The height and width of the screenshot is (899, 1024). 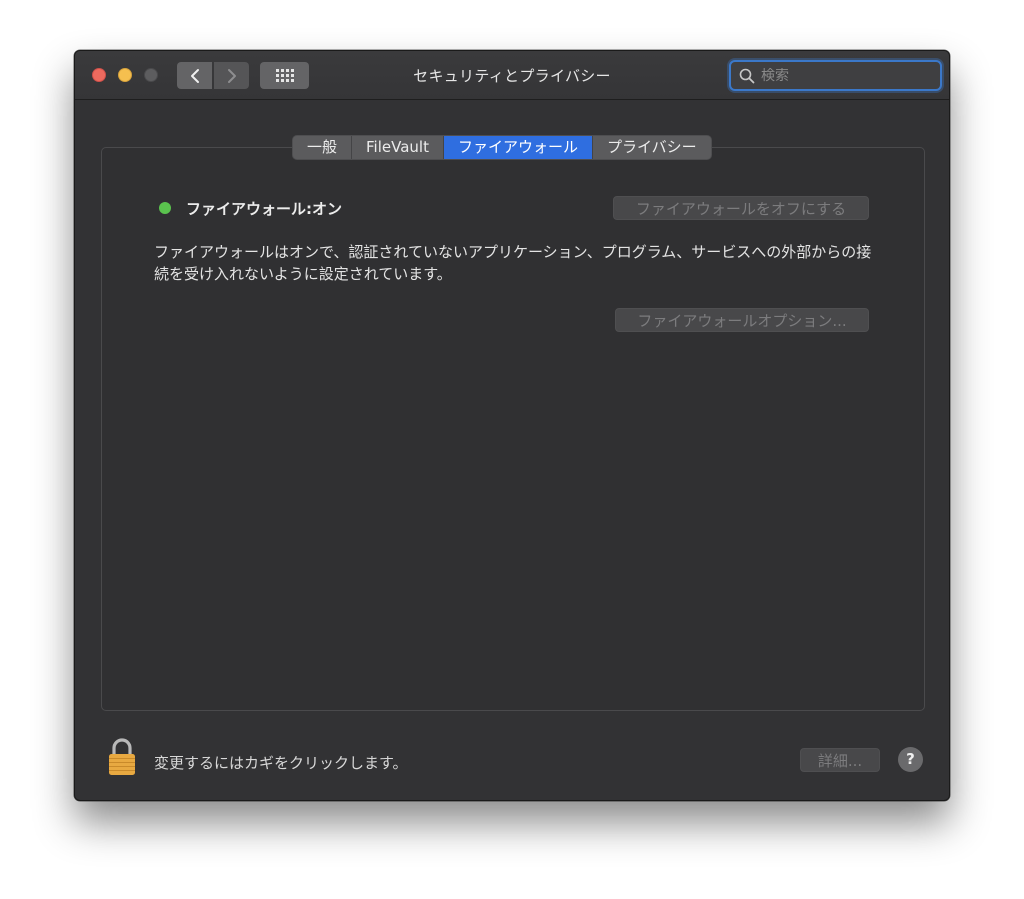 What do you see at coordinates (651, 147) in the screenshot?
I see `tab-privacy: プライバシー` at bounding box center [651, 147].